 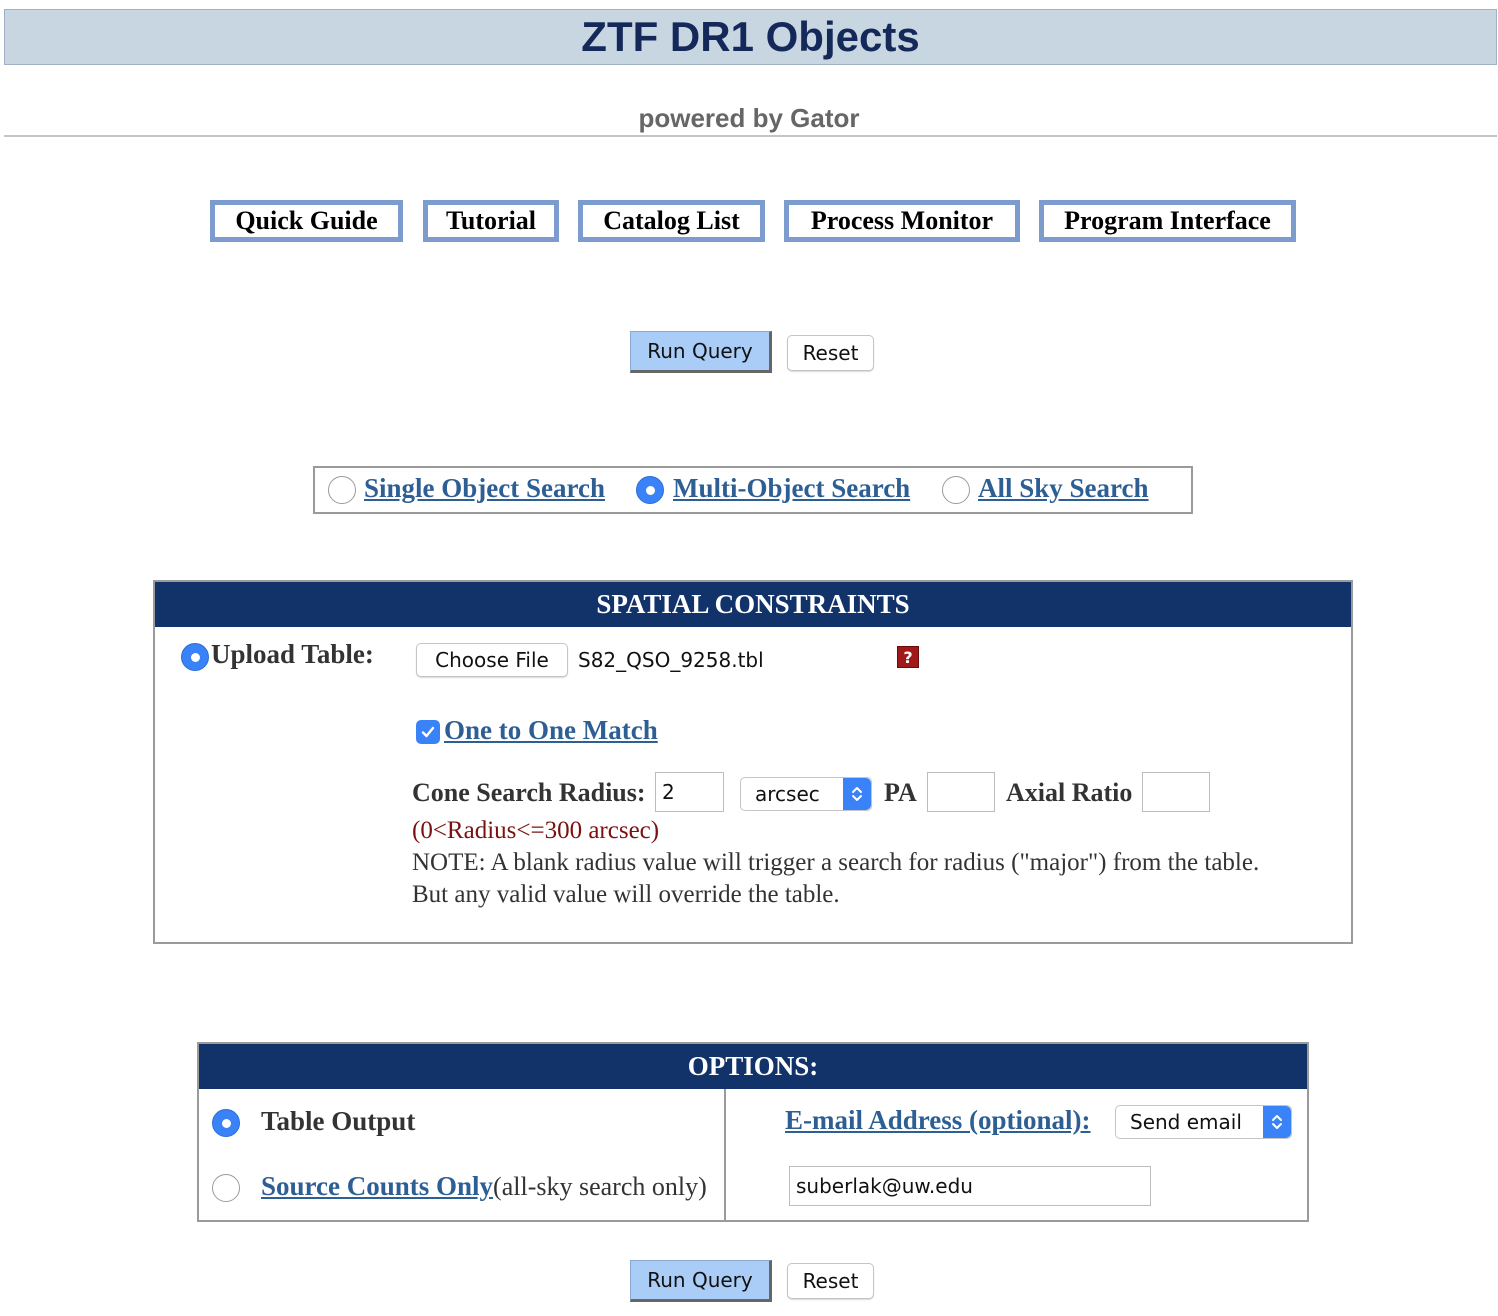 I want to click on email-address-link: E-mail Address (optional):, so click(x=938, y=1120).